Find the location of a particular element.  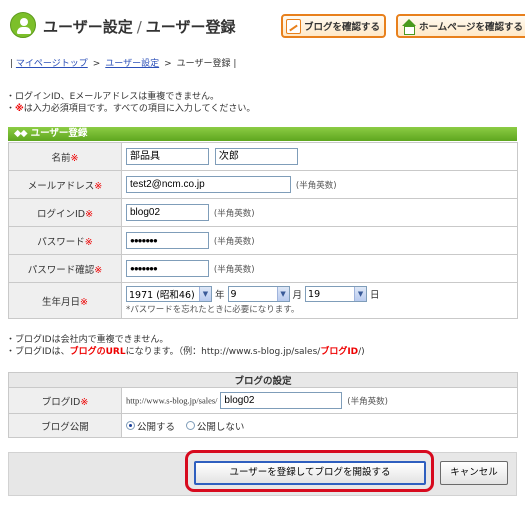

blog-url-prefix: http://www.s-blog.jp/sales/ is located at coordinates (172, 400).